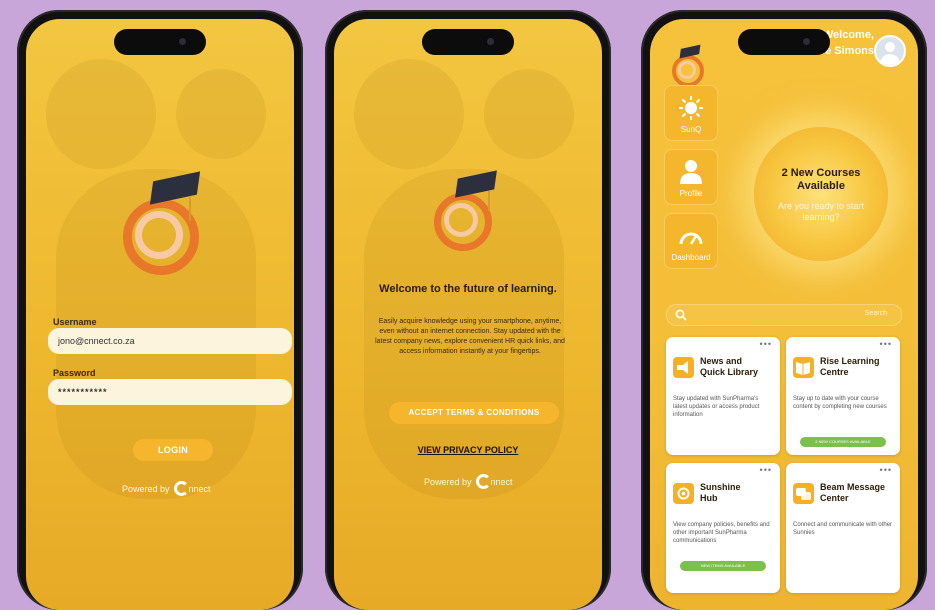  Describe the element at coordinates (691, 193) in the screenshot. I see `sidebar-item-label: Profile` at that location.